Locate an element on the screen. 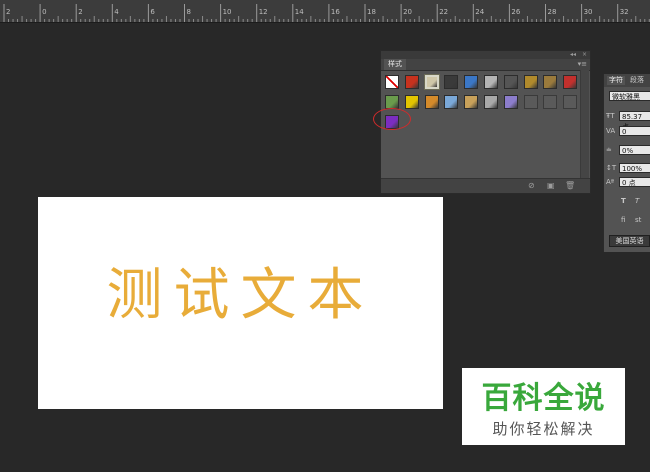 This screenshot has height=472, width=650. ruler-label: 16 is located at coordinates (335, 12).